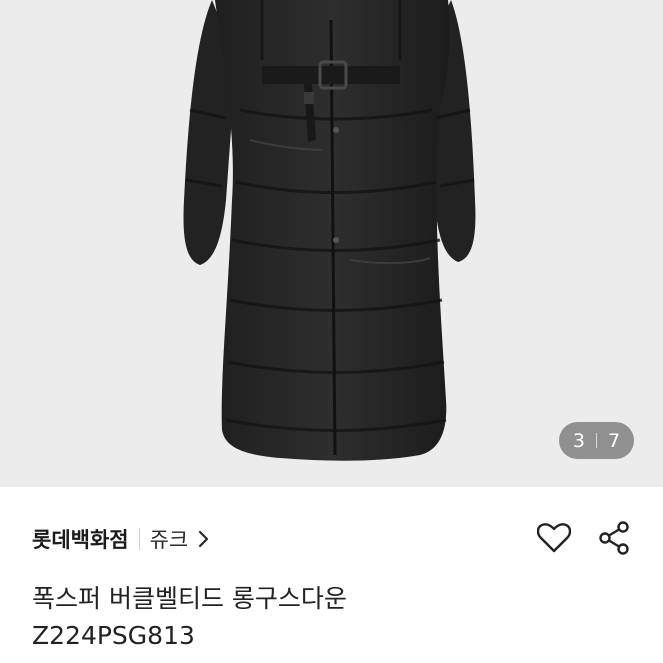 This screenshot has height=663, width=663. What do you see at coordinates (614, 440) in the screenshot?
I see `page-total: 7` at bounding box center [614, 440].